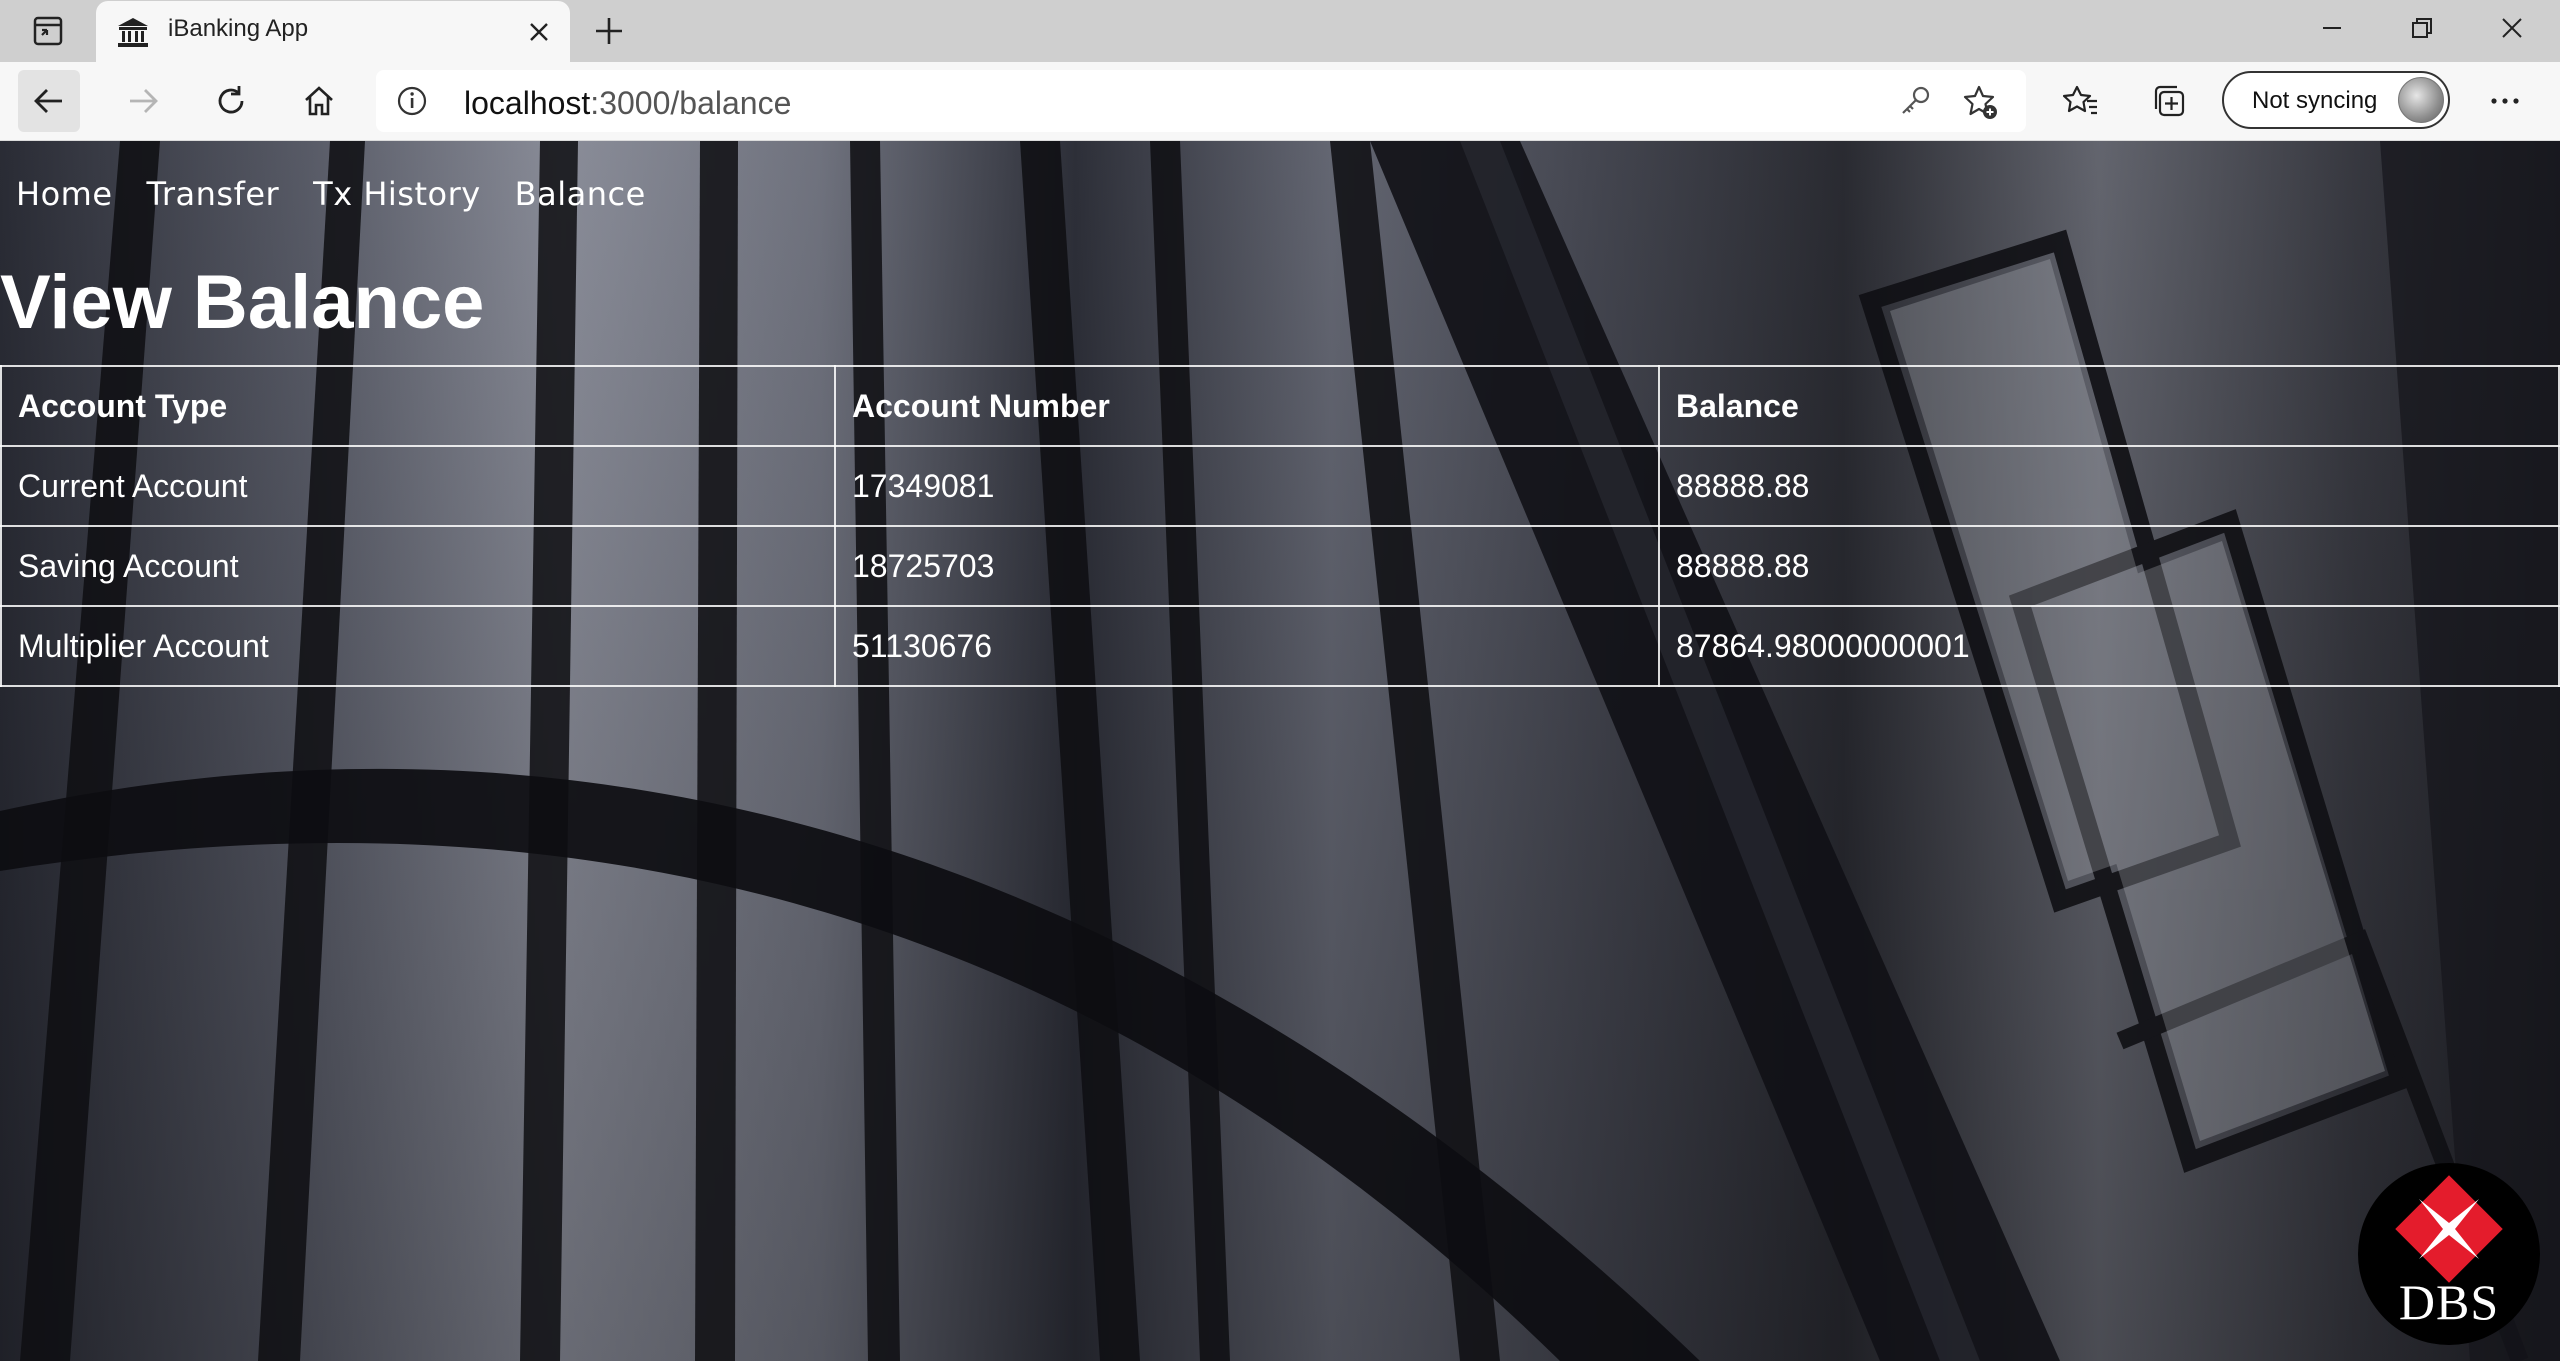 This screenshot has width=2560, height=1361. What do you see at coordinates (242, 302) in the screenshot?
I see `page-title: View Balance` at bounding box center [242, 302].